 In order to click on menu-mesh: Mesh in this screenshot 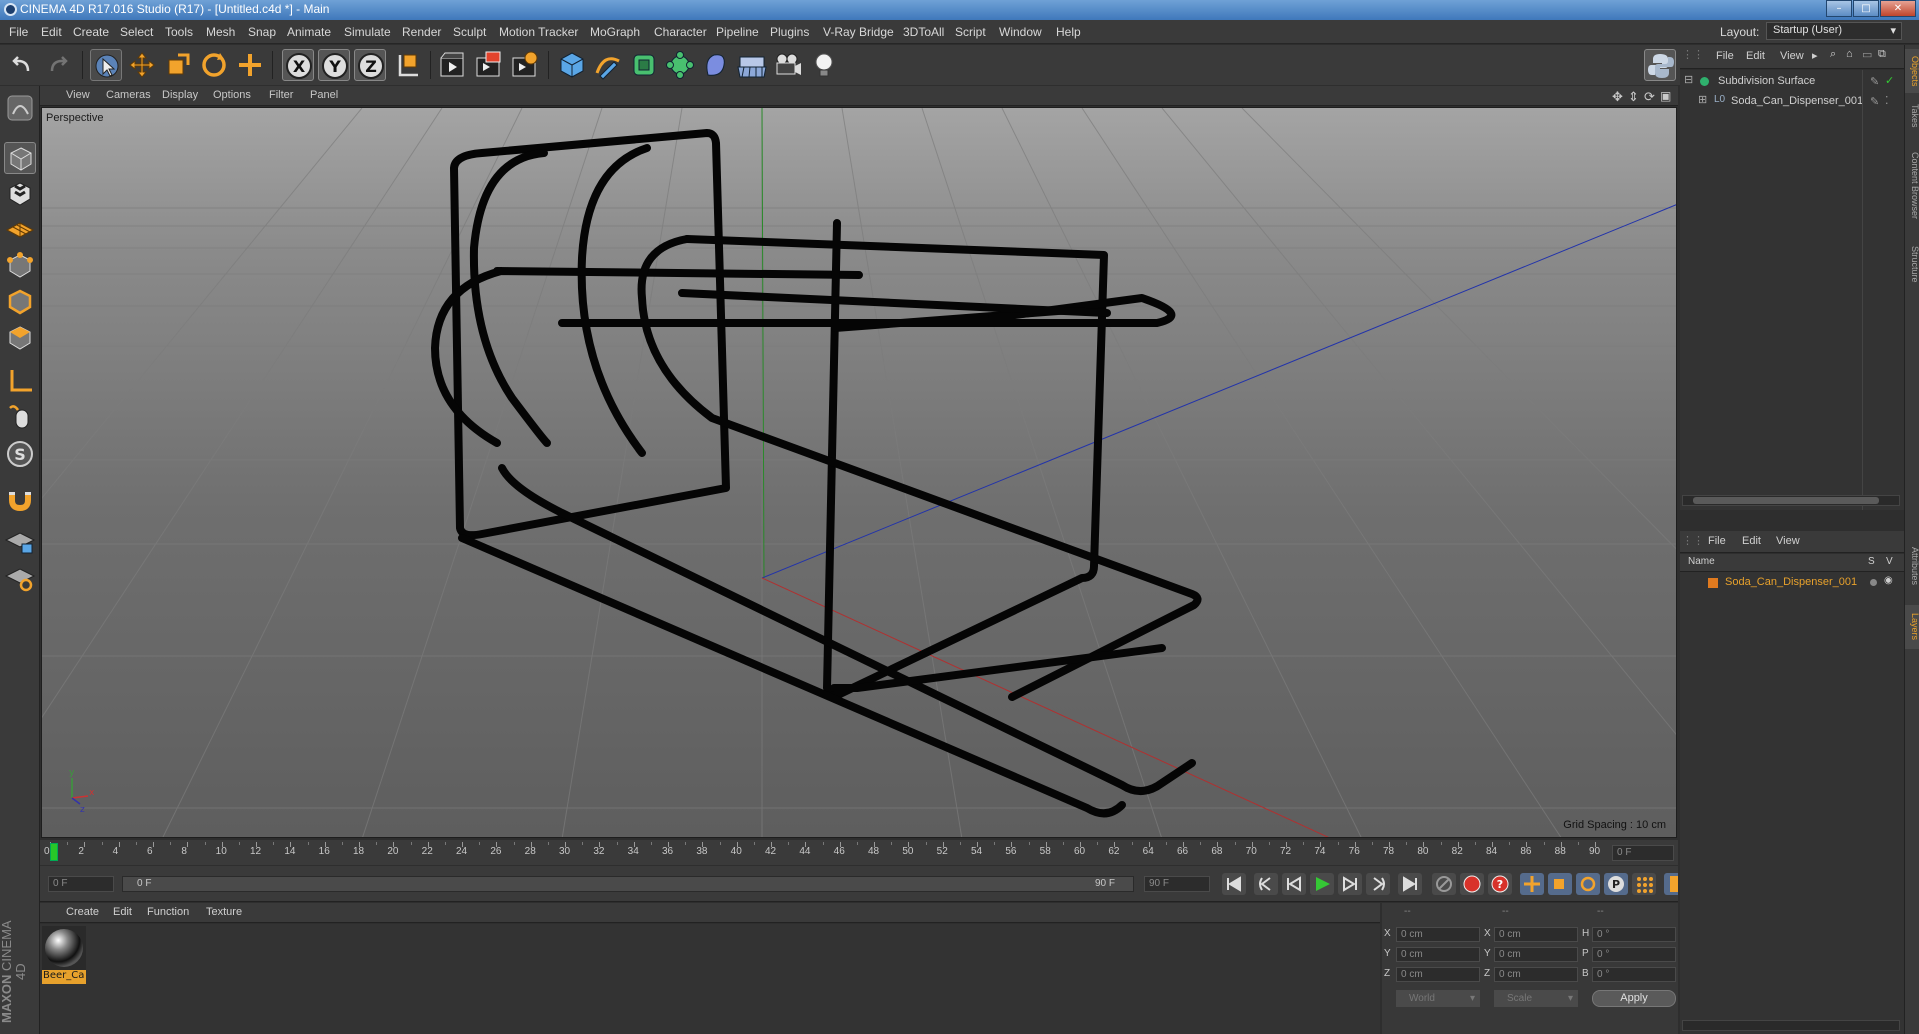, I will do `click(220, 32)`.